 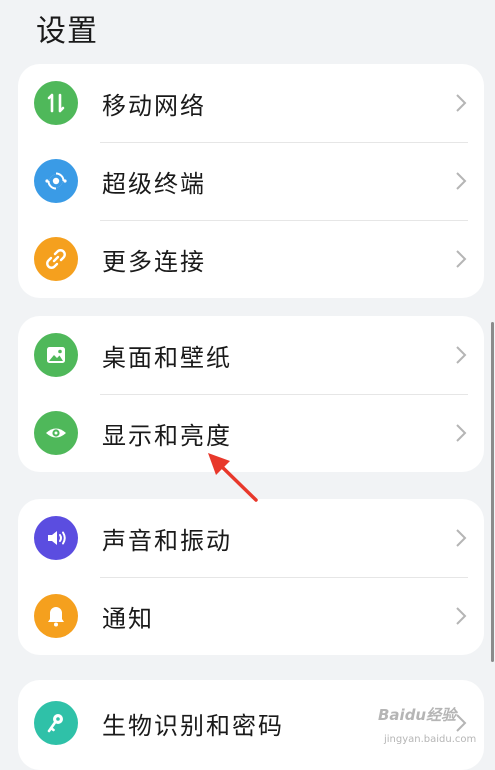 I want to click on watermark-url: jingyan.baidu.com, so click(x=430, y=739).